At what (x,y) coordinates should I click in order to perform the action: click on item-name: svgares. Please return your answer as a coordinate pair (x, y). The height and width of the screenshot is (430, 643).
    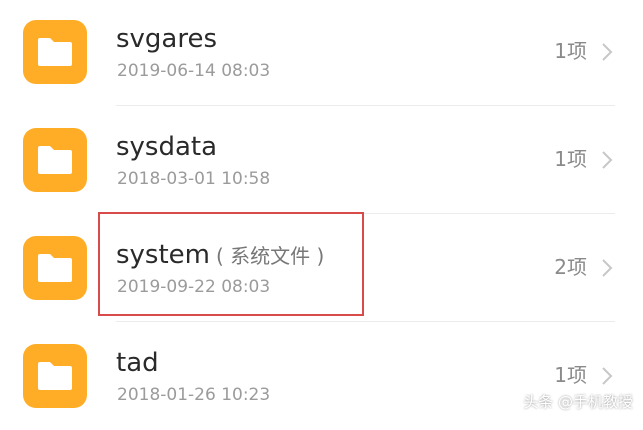
    Looking at the image, I should click on (166, 39).